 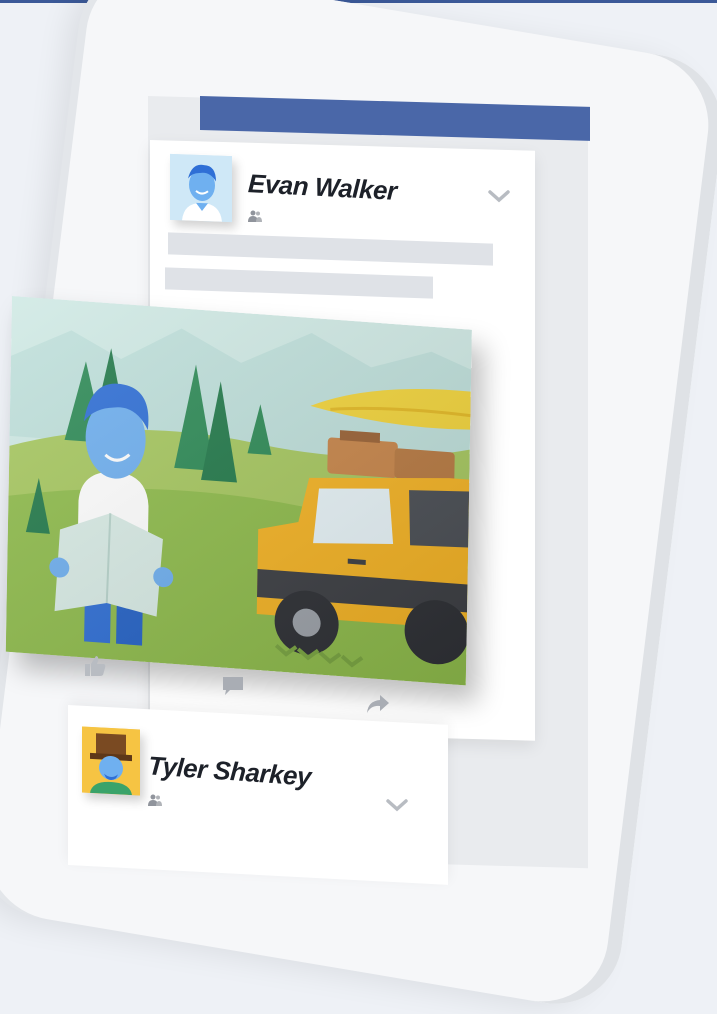 I want to click on avatar-tyler, so click(x=111, y=761).